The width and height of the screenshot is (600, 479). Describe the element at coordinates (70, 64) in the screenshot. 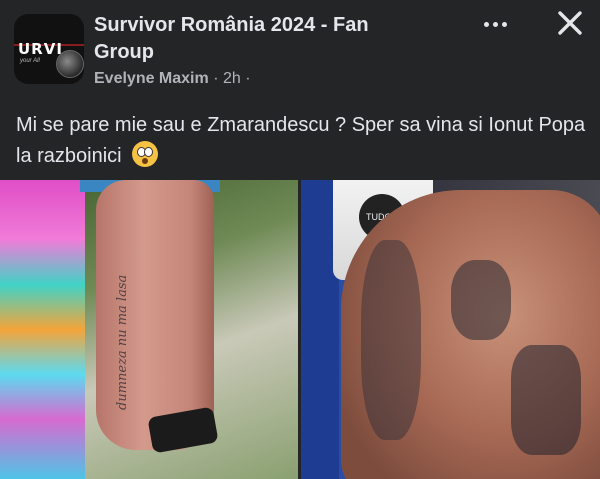

I see `avatar-badge-icon` at that location.